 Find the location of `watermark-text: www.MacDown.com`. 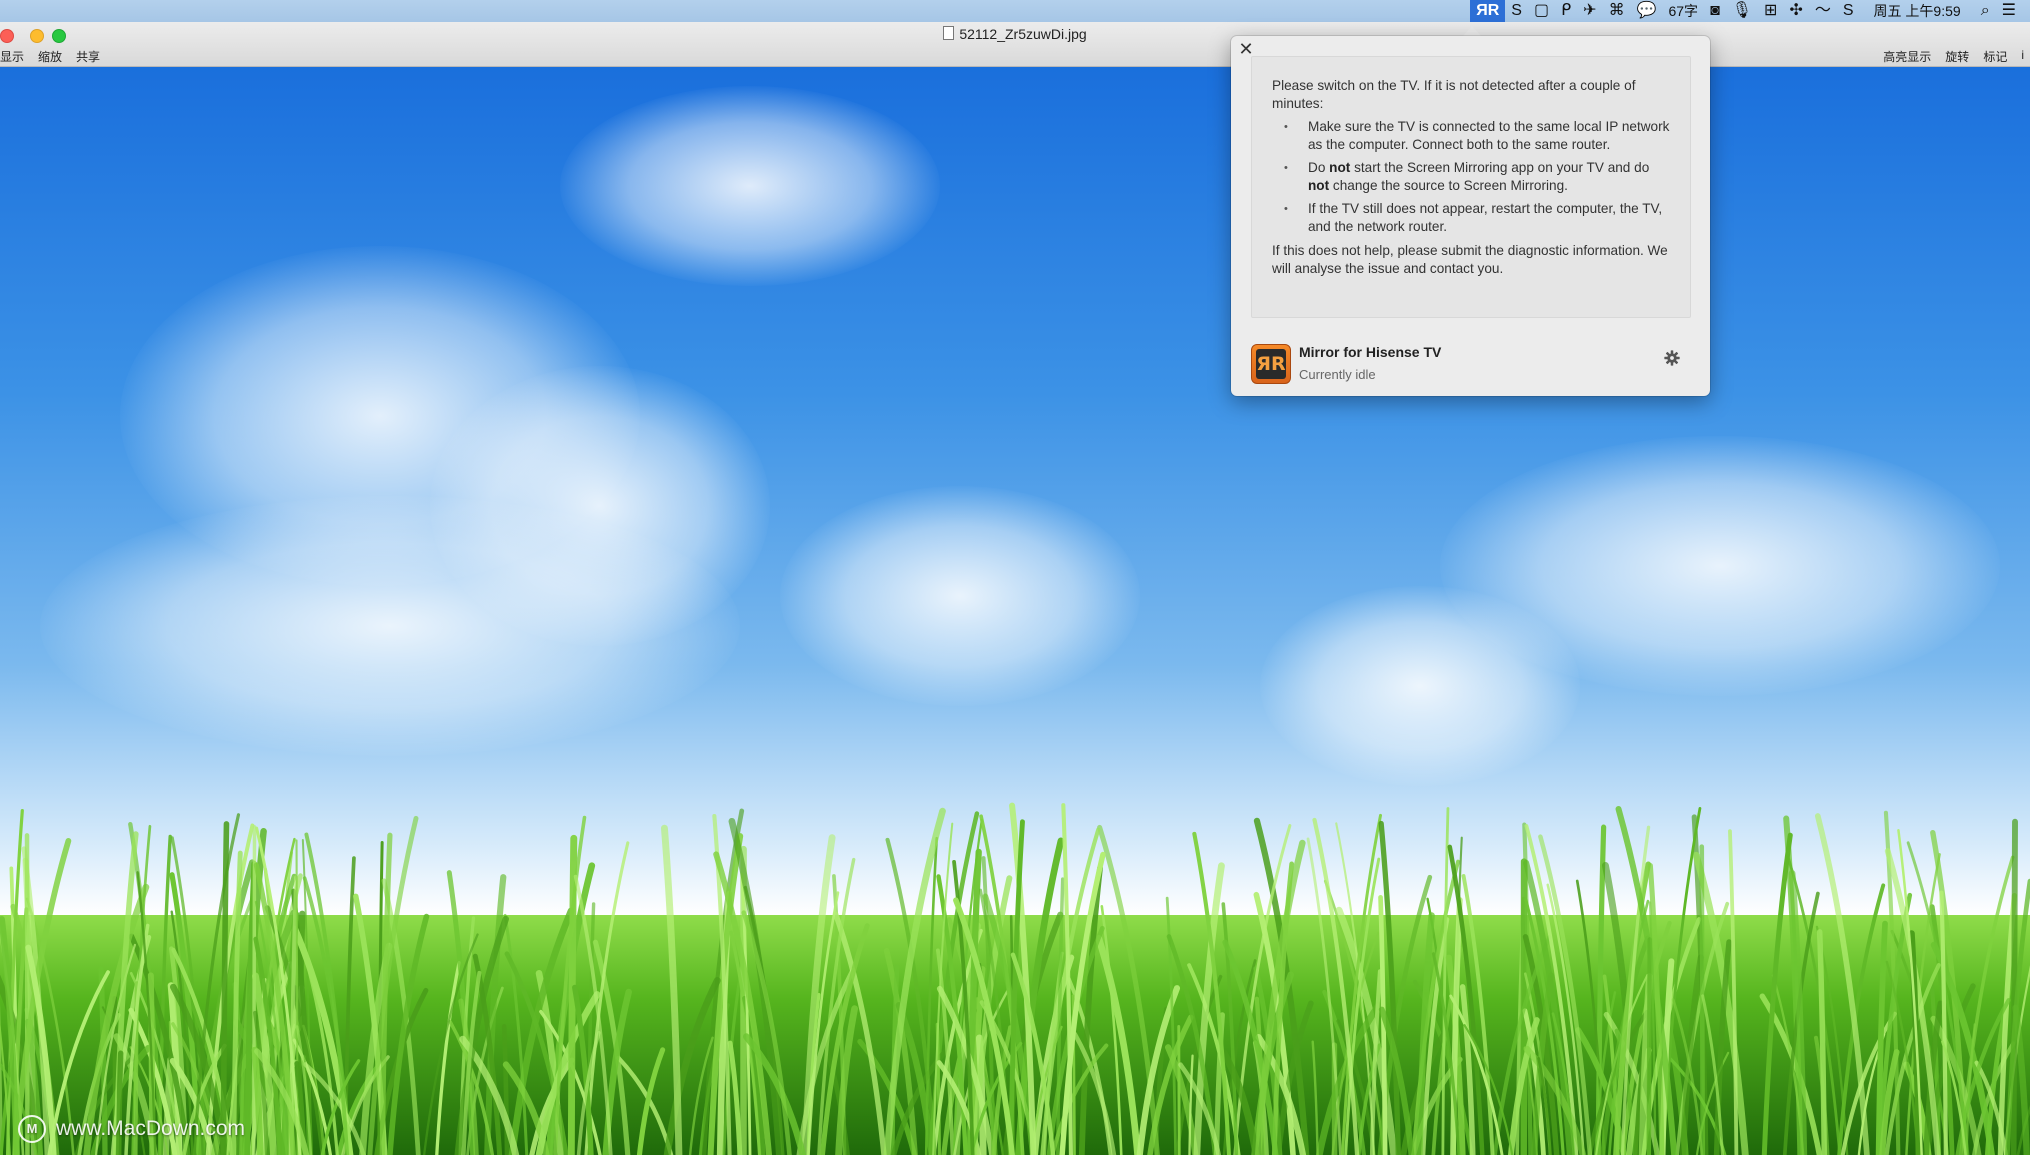

watermark-text: www.MacDown.com is located at coordinates (151, 1128).